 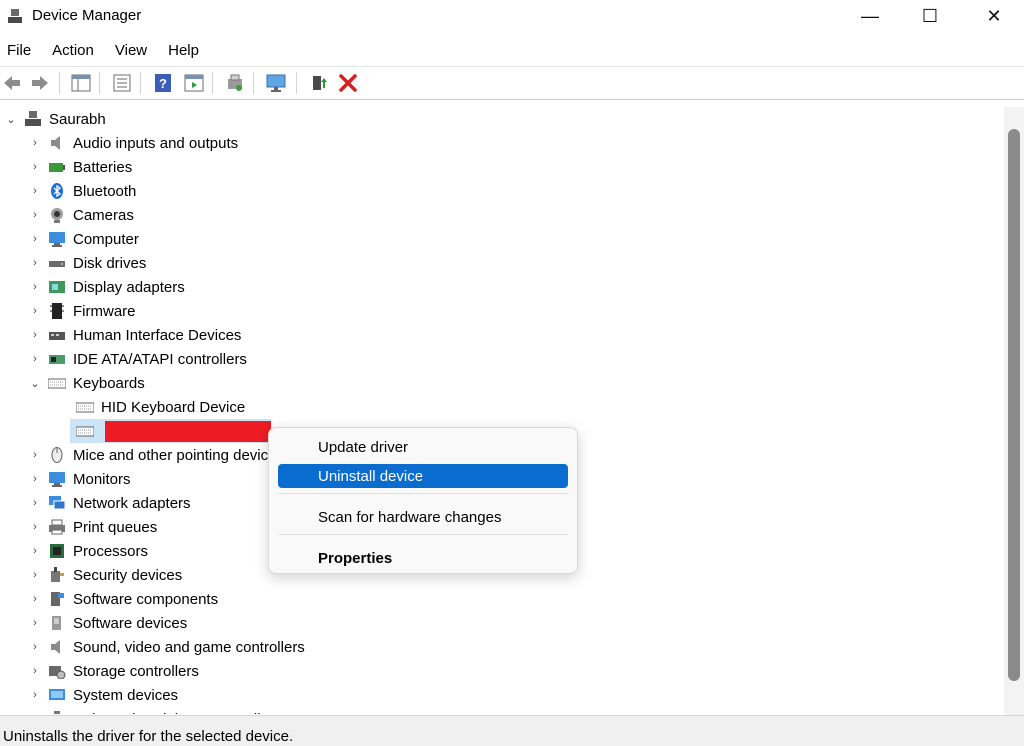 What do you see at coordinates (88, 551) in the screenshot?
I see `tree-category: › Processors` at bounding box center [88, 551].